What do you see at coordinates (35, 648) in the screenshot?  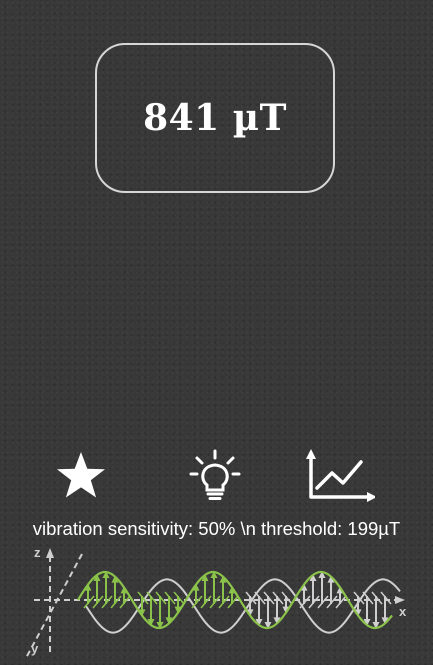 I see `axis-label-y: y` at bounding box center [35, 648].